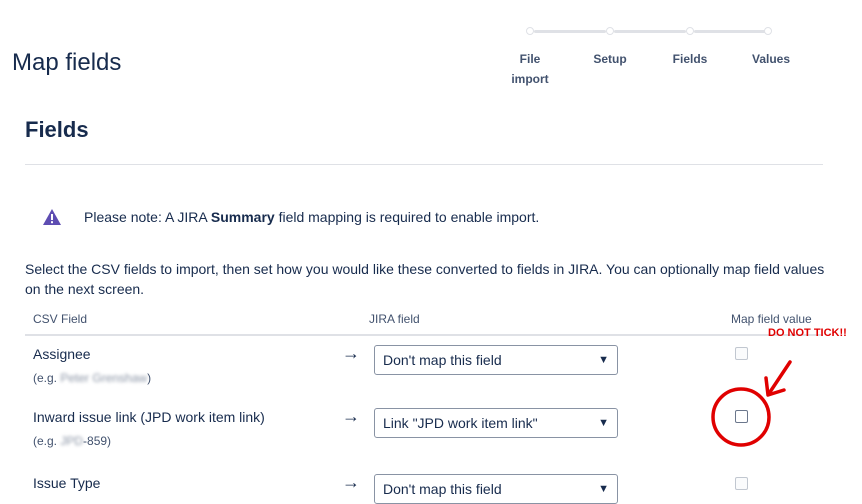 The height and width of the screenshot is (504, 862). I want to click on column-header-map-field-value: Map field value, so click(771, 319).